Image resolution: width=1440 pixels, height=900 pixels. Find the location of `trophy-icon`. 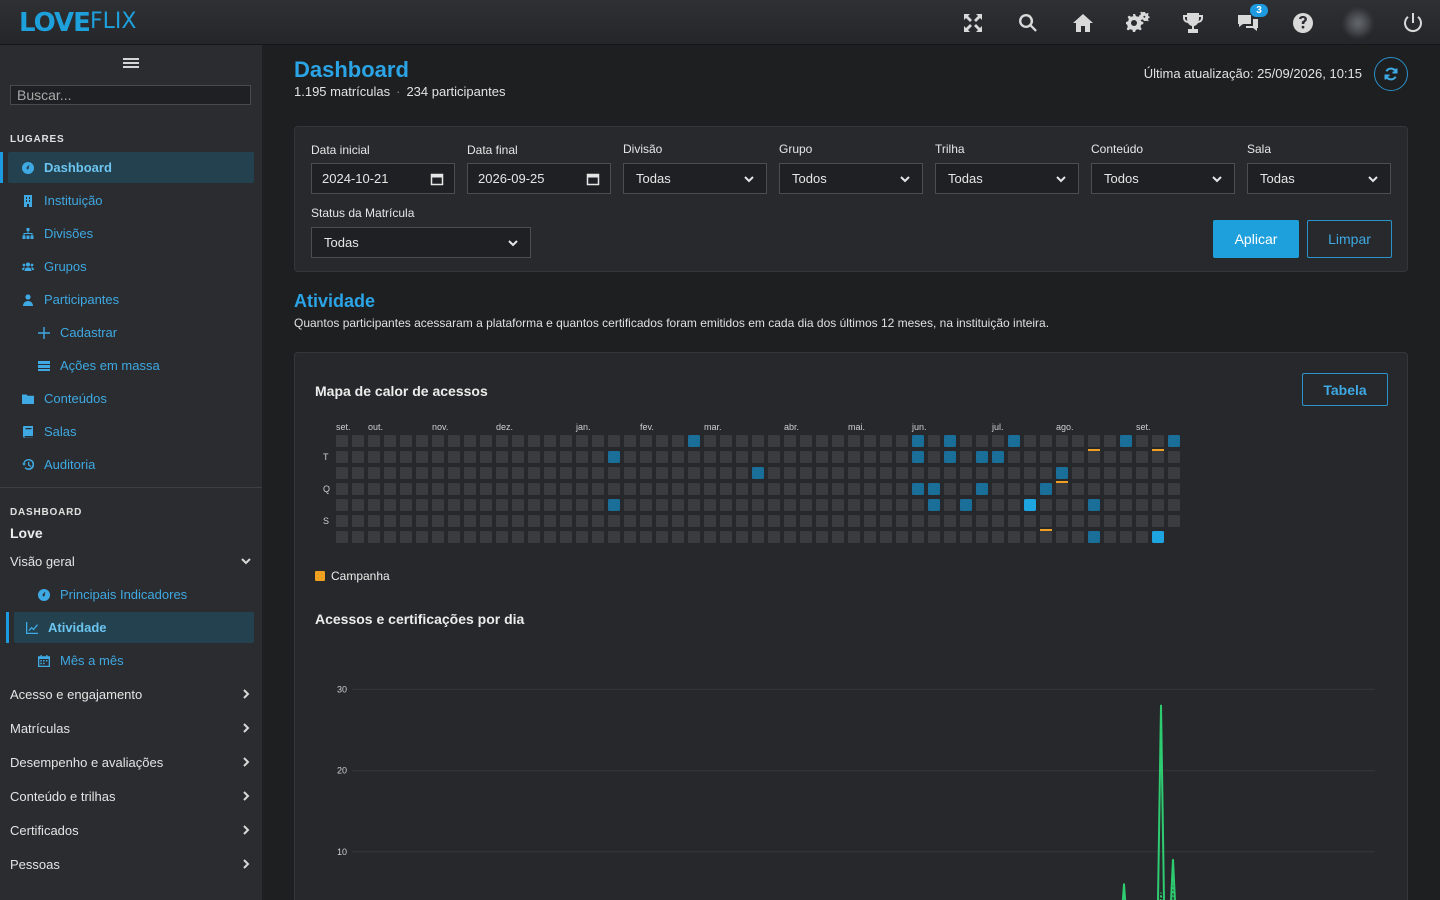

trophy-icon is located at coordinates (1192, 22).